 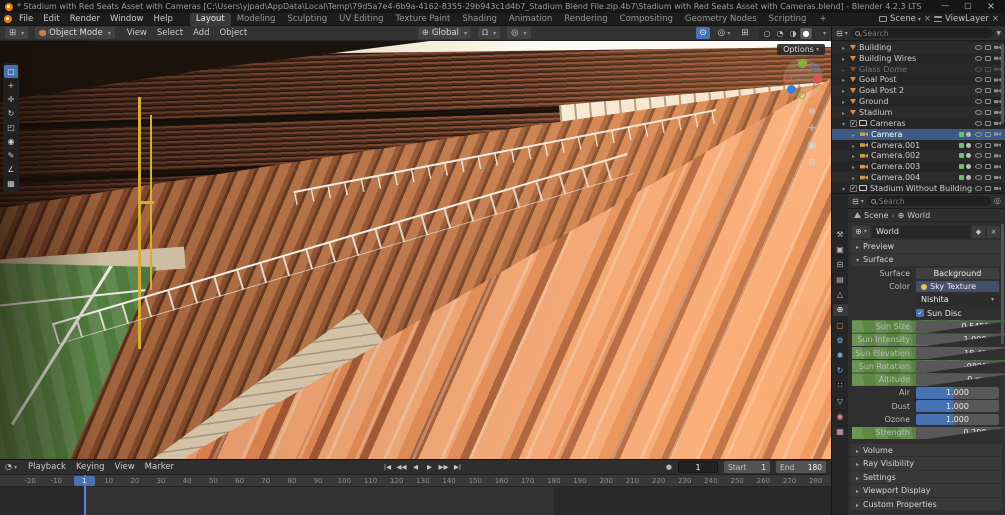 I want to click on axis-y-neg-icon, so click(x=802, y=95).